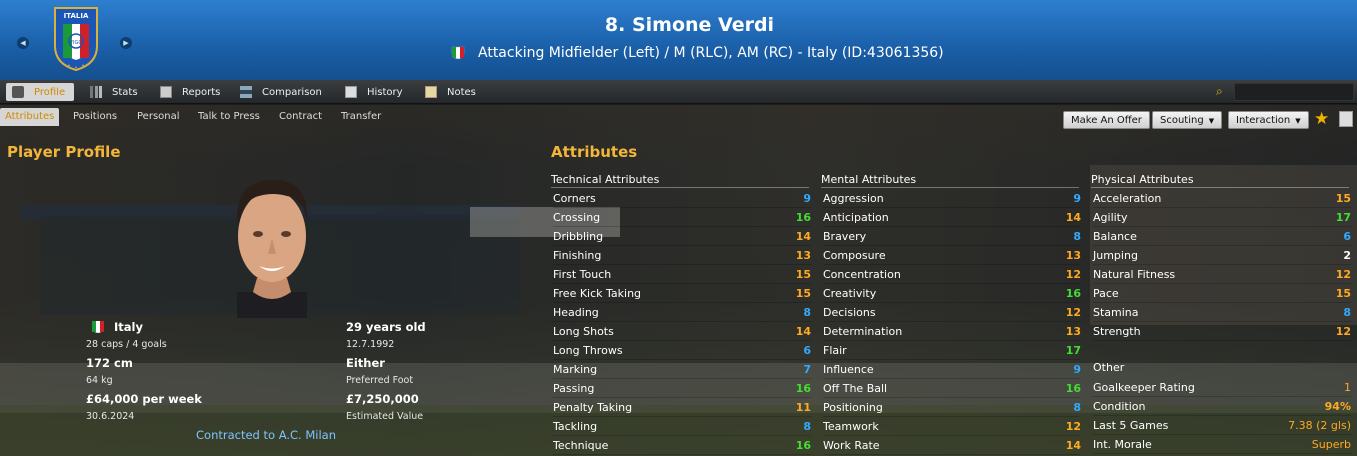 Image resolution: width=1357 pixels, height=456 pixels. What do you see at coordinates (1222, 387) in the screenshot?
I see `attribute-row: Goalkeeper Rating 1` at bounding box center [1222, 387].